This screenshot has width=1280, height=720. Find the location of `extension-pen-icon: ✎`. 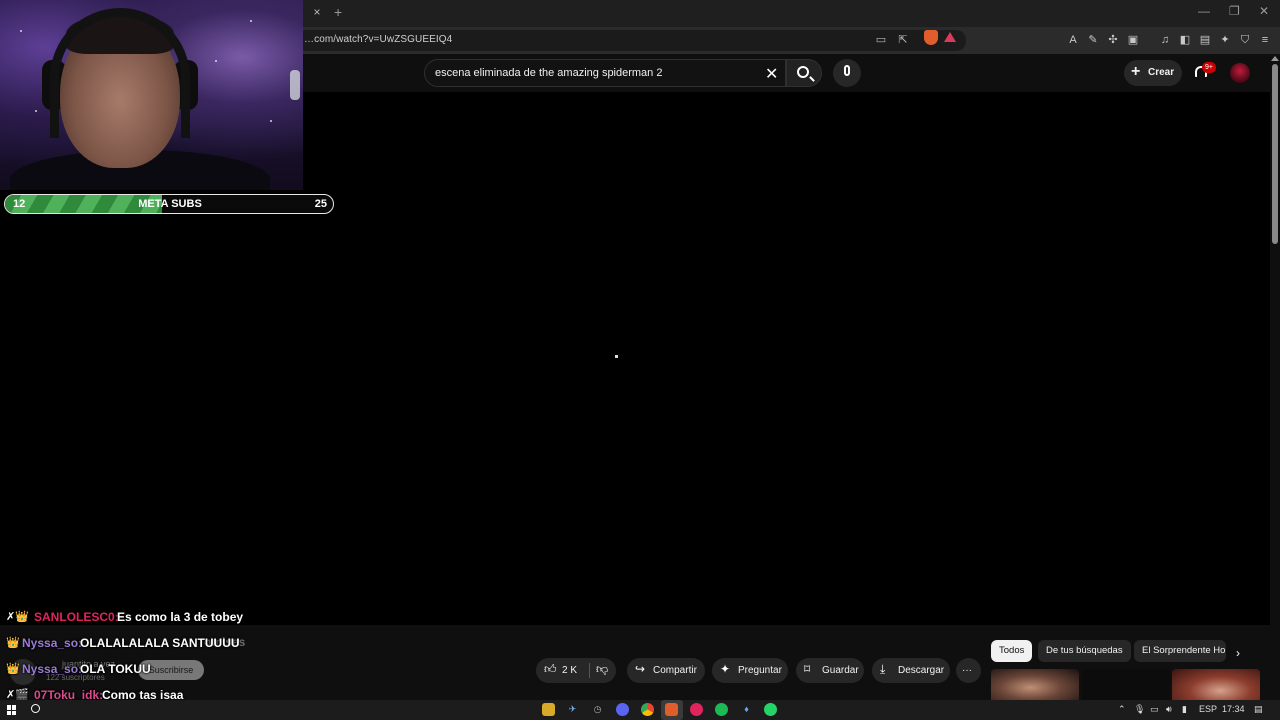

extension-pen-icon: ✎ is located at coordinates (1093, 40).